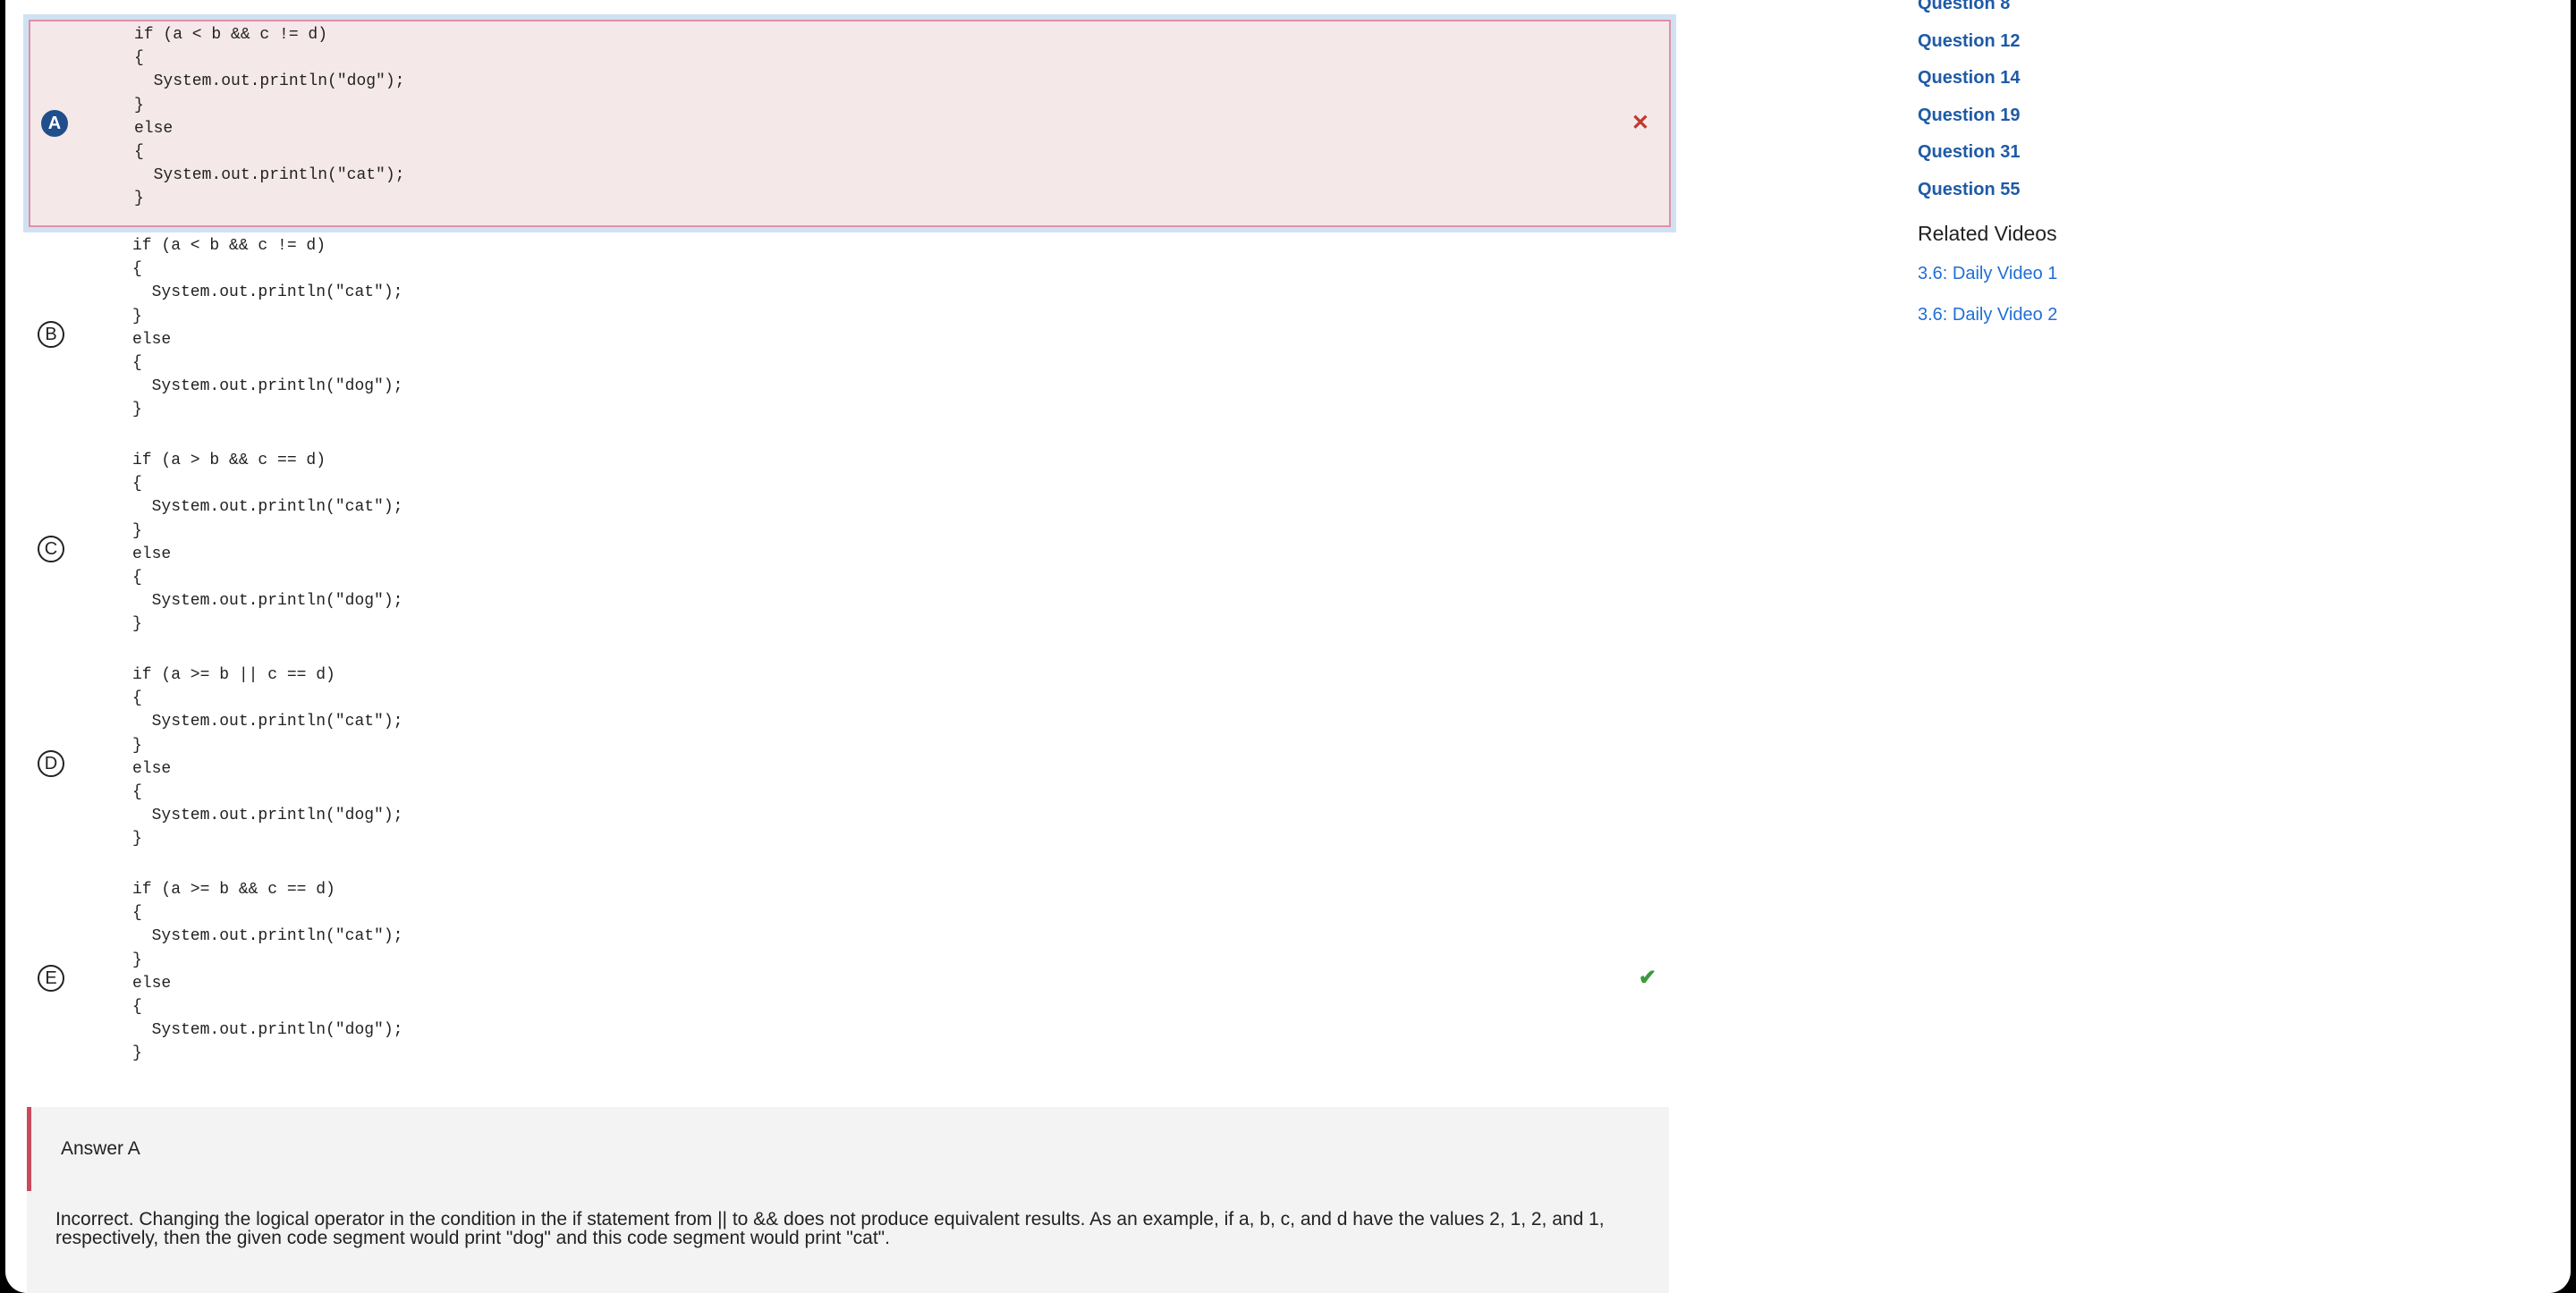  What do you see at coordinates (2186, 12) in the screenshot?
I see `question-link-8: Question 8` at bounding box center [2186, 12].